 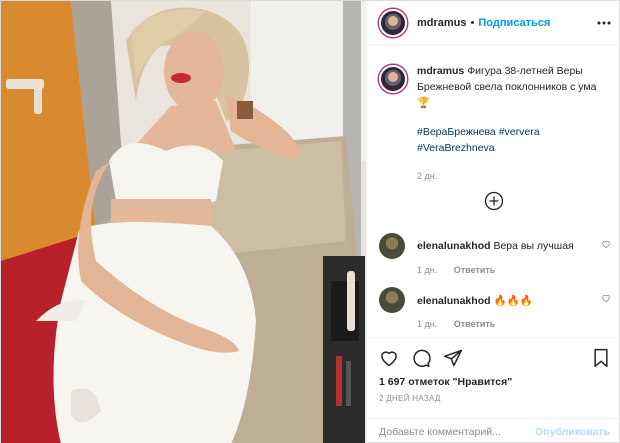 I want to click on post-actions-bar, so click(x=493, y=357).